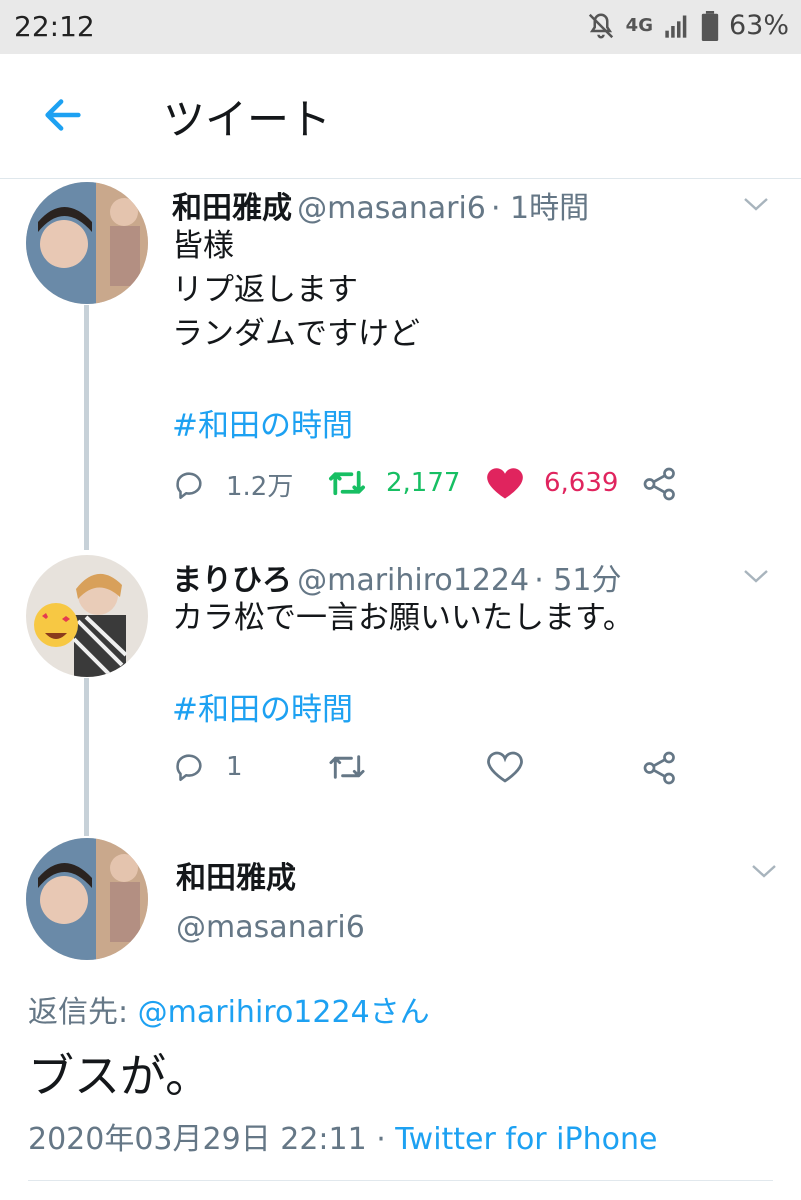 Image resolution: width=801 pixels, height=1200 pixels. Describe the element at coordinates (232, 580) in the screenshot. I see `display-name: まりひろ` at that location.